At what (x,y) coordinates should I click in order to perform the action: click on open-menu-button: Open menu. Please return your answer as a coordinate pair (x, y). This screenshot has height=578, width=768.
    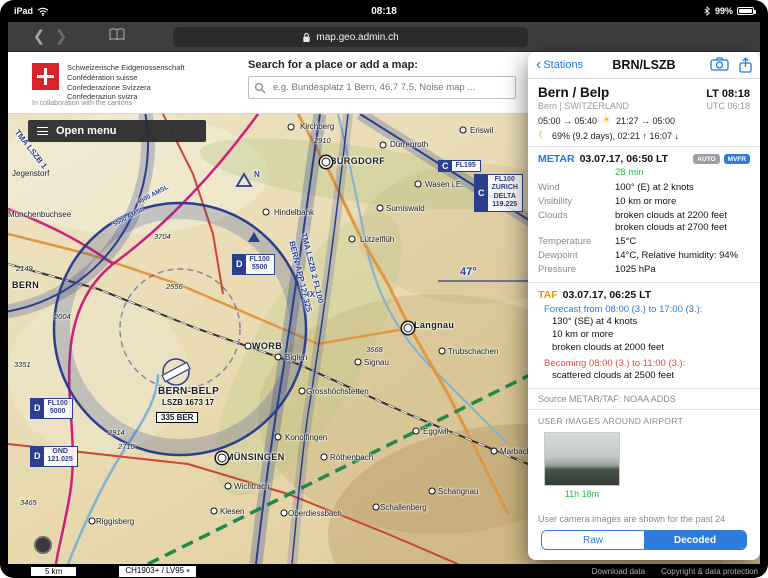
    Looking at the image, I should click on (117, 131).